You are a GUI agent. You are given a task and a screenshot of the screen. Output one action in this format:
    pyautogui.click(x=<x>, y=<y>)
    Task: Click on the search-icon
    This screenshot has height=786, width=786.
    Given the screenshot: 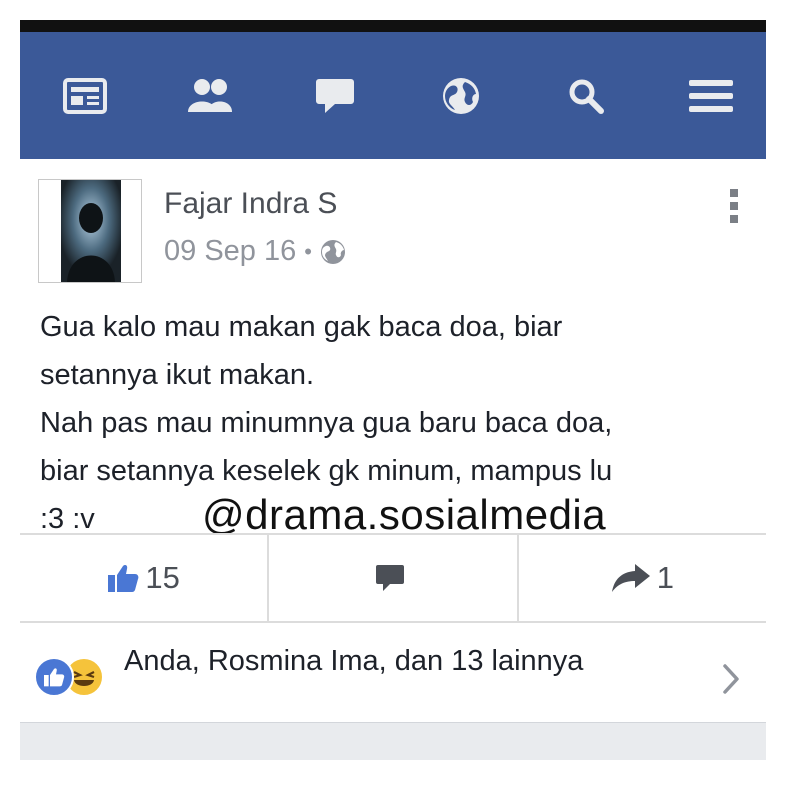 What is the action you would take?
    pyautogui.click(x=586, y=96)
    